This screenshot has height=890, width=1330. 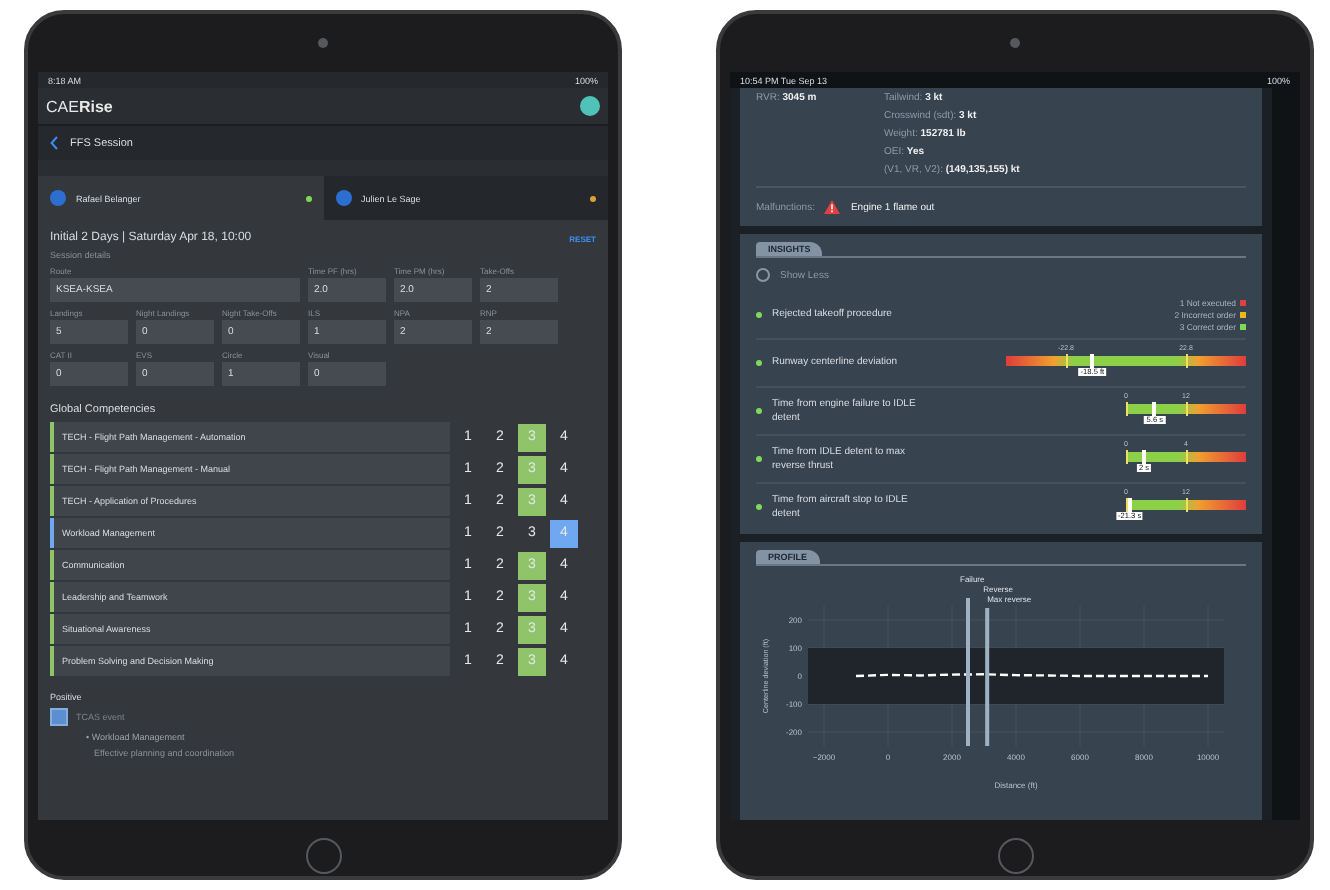 I want to click on event-checkbox, so click(x=59, y=717).